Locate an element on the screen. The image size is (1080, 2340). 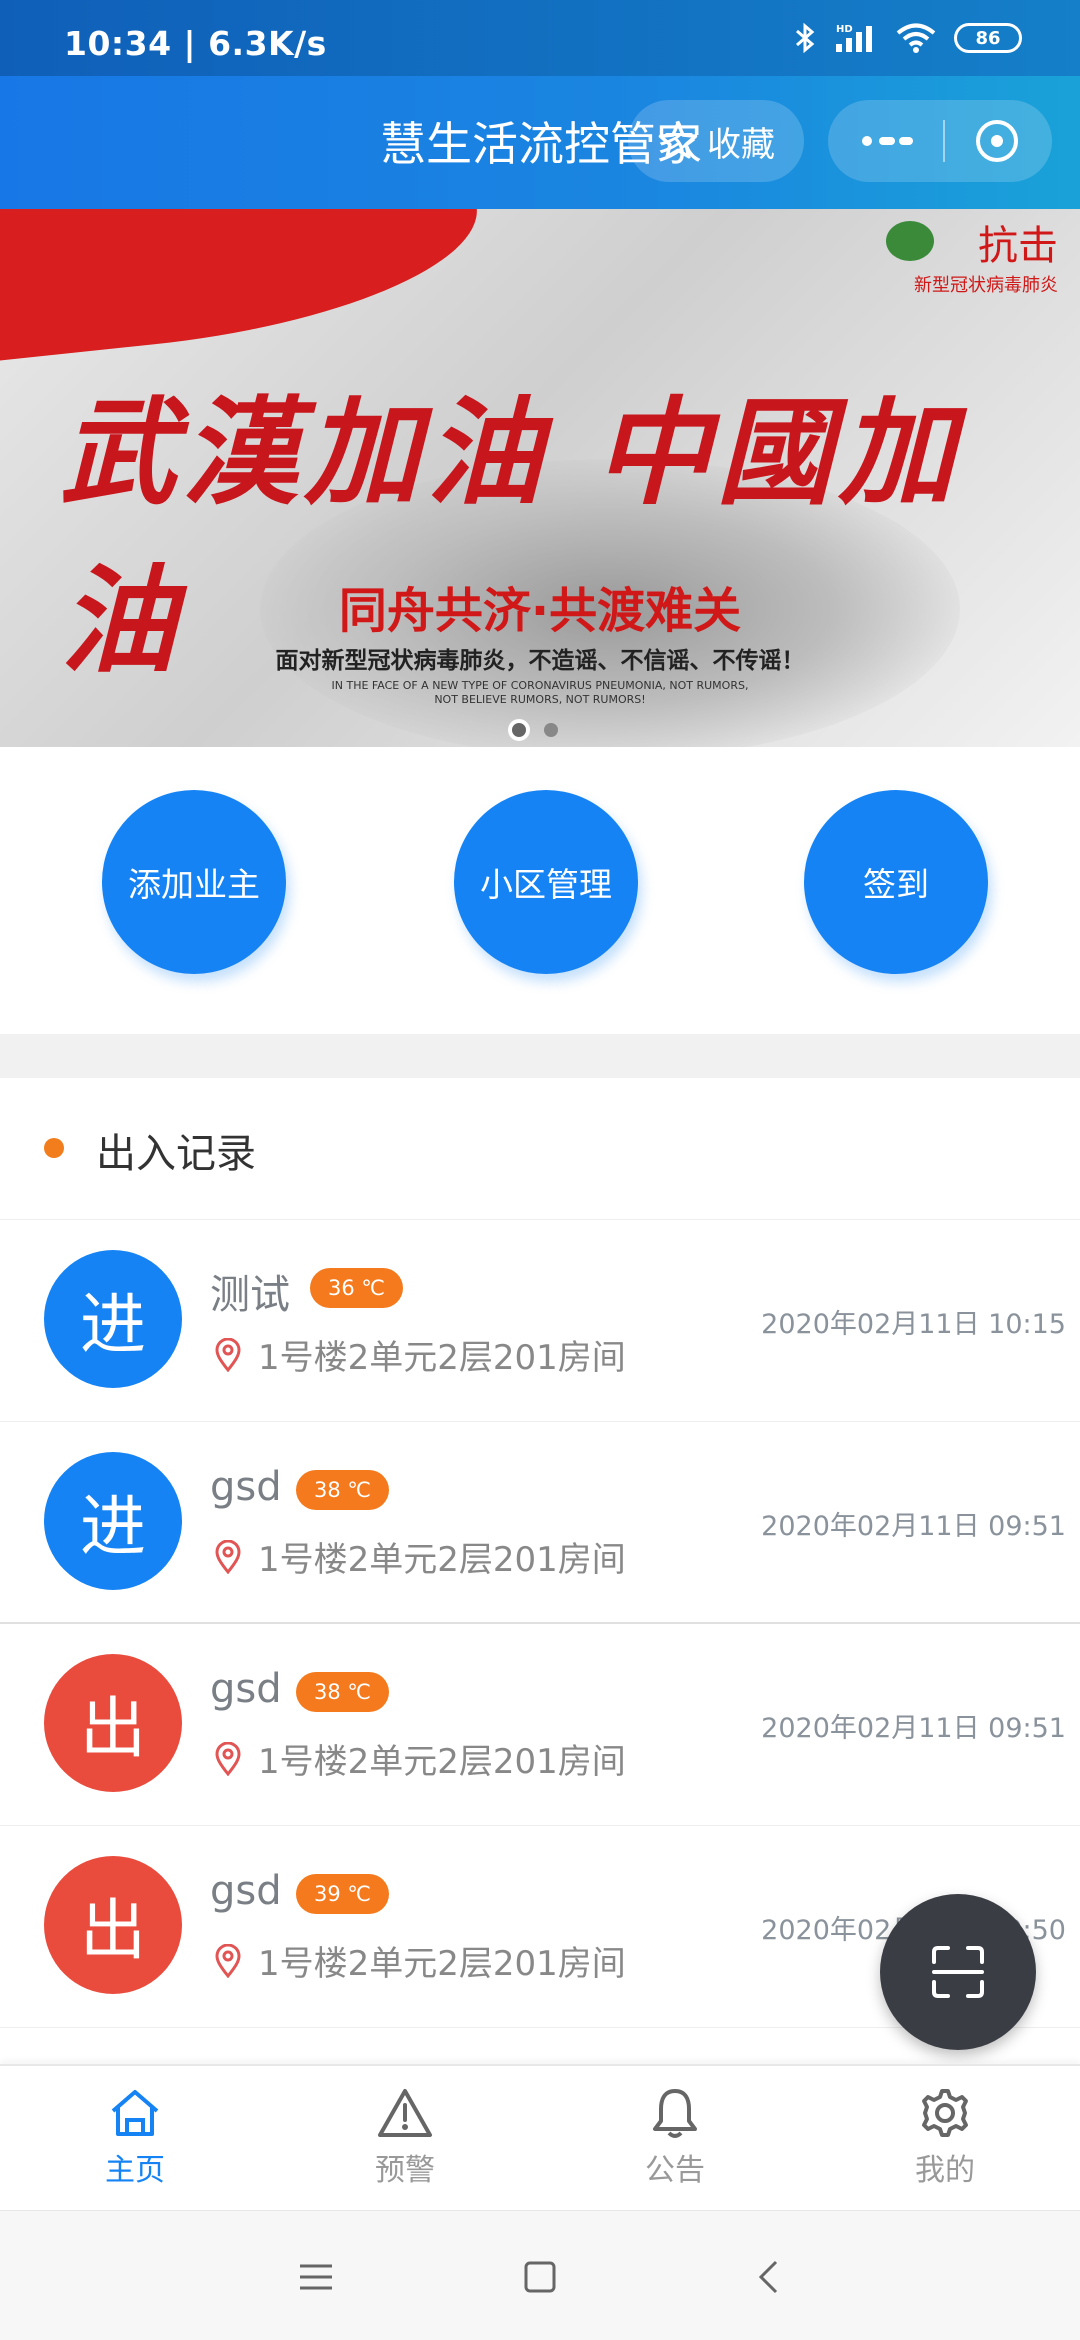
status-time: 10:34 | 6.3K/s is located at coordinates (195, 43).